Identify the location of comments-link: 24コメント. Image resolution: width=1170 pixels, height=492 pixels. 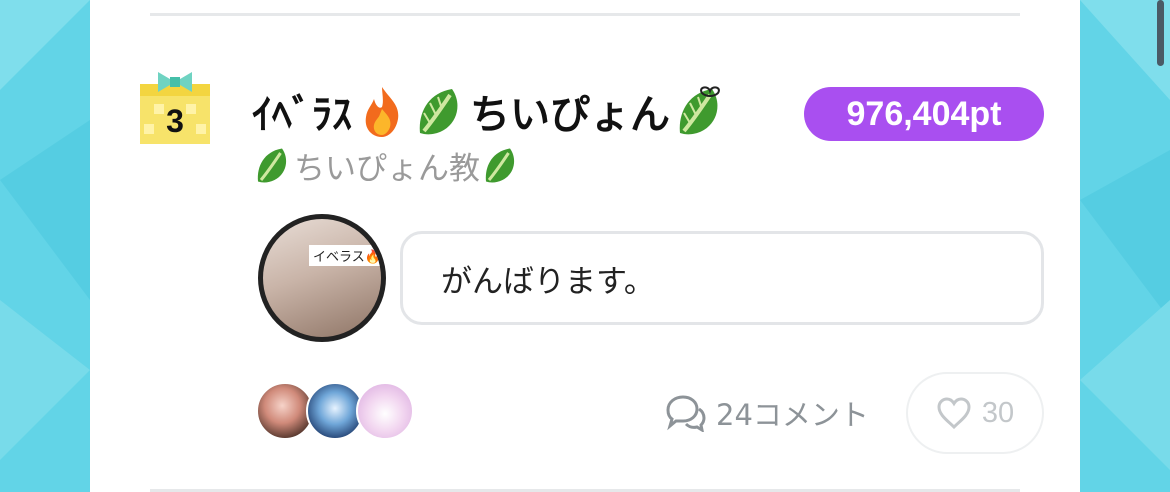
(766, 413).